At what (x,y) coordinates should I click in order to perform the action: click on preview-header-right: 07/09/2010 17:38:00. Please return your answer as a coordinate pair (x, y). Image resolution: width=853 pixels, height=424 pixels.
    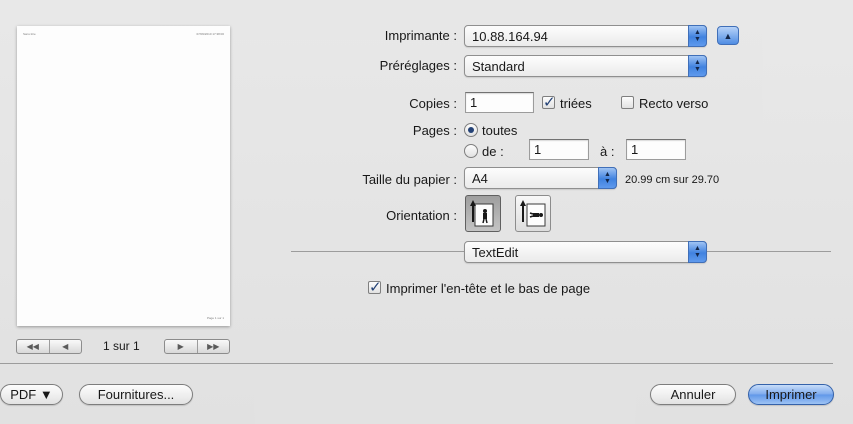
    Looking at the image, I should click on (210, 34).